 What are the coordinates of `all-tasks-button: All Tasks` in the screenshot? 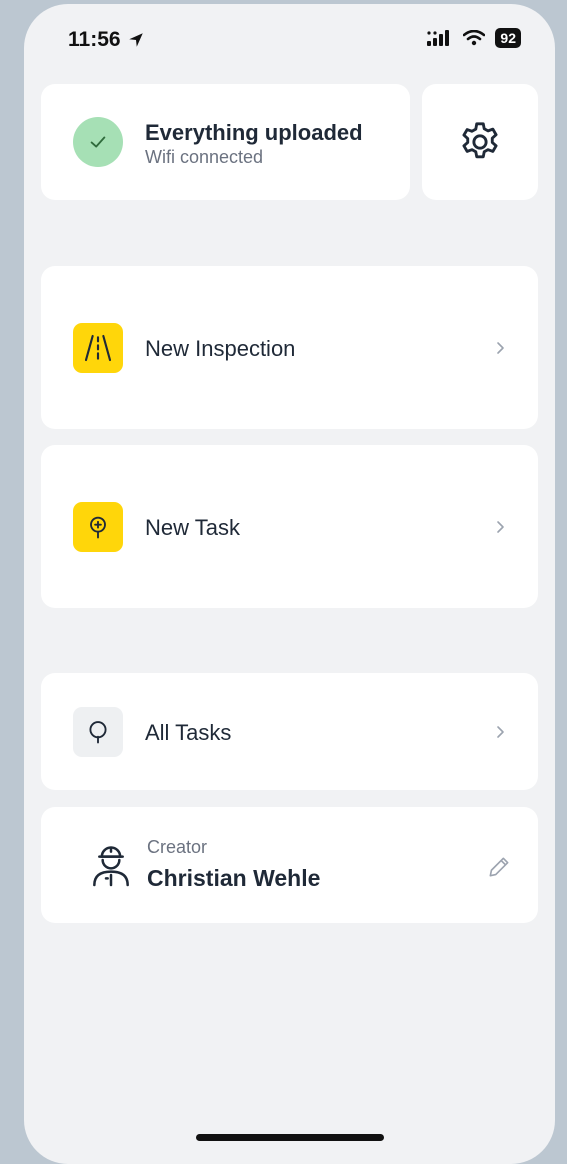 It's located at (289, 731).